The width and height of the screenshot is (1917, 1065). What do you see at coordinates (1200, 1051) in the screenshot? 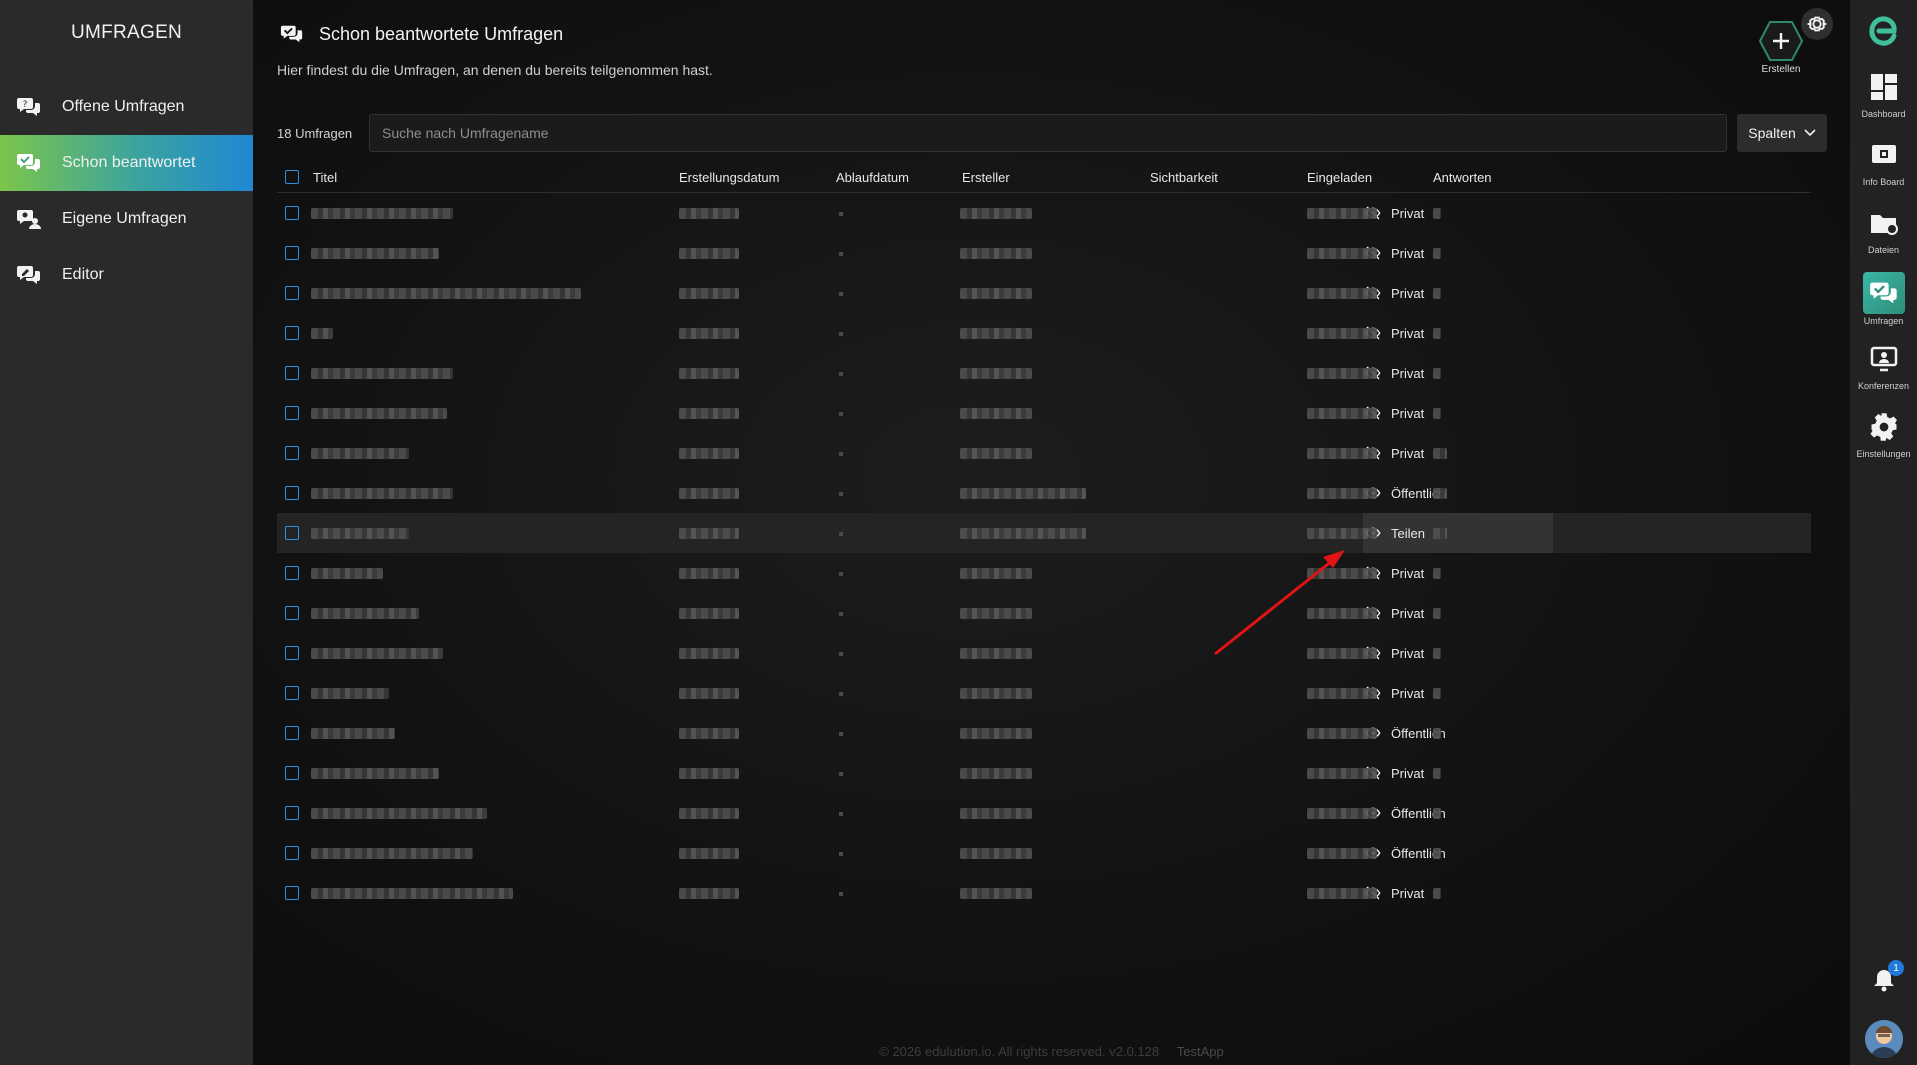
I see `footer-app-link: TestApp` at bounding box center [1200, 1051].